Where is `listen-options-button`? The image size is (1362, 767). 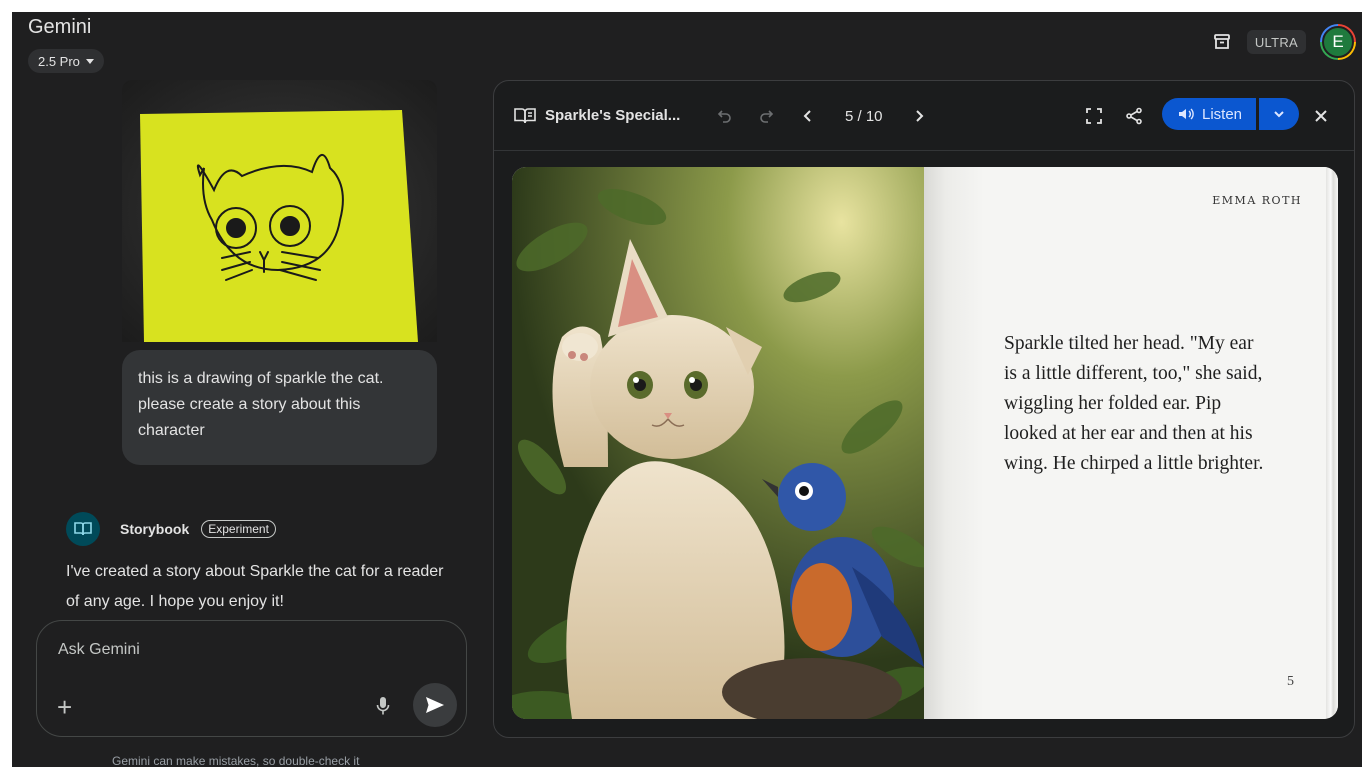
listen-options-button is located at coordinates (1279, 114).